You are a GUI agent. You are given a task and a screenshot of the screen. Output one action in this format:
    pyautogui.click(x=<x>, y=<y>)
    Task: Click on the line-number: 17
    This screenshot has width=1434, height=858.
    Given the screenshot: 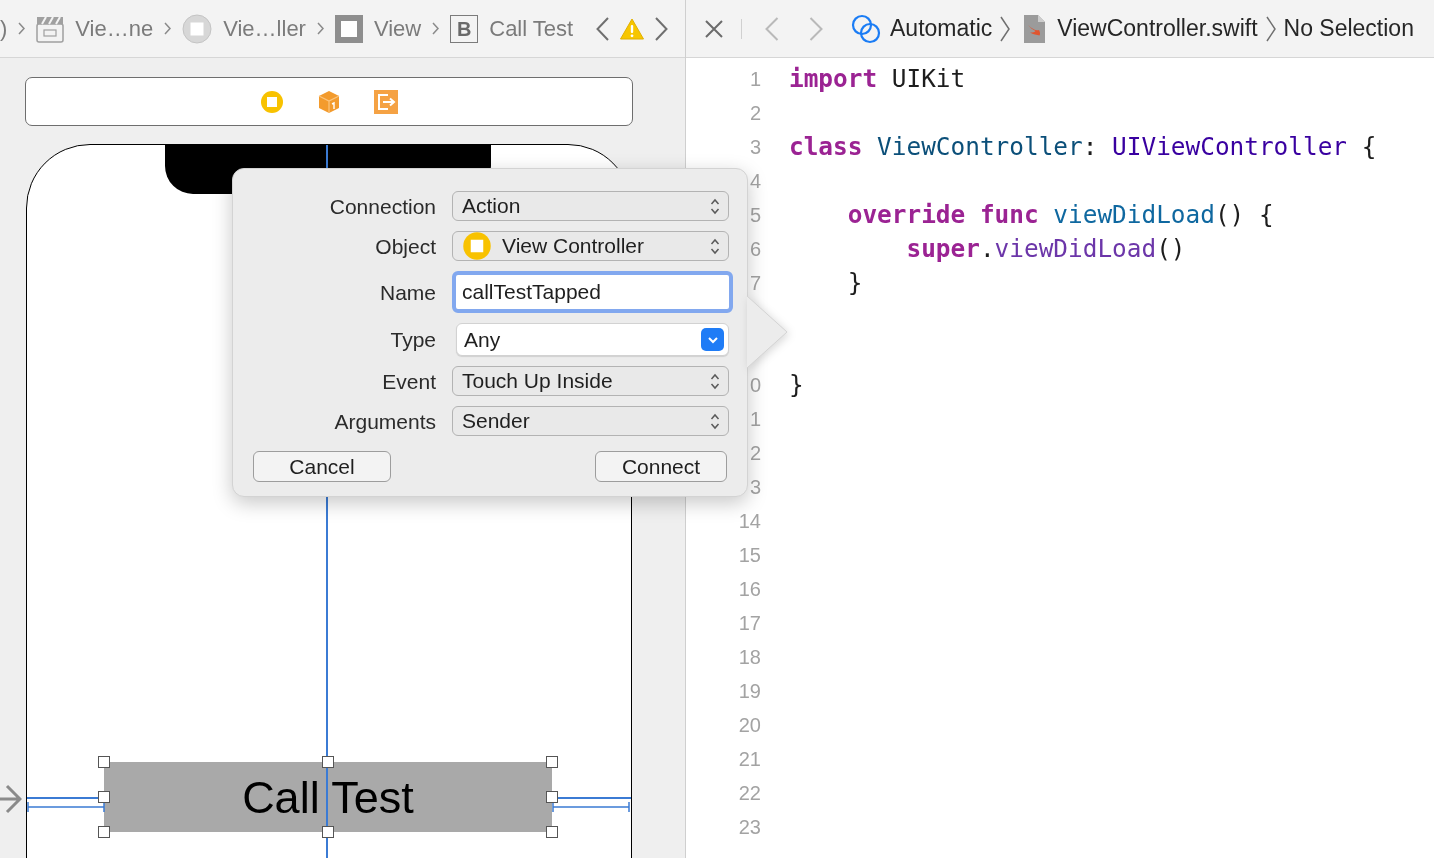 What is the action you would take?
    pyautogui.click(x=749, y=623)
    